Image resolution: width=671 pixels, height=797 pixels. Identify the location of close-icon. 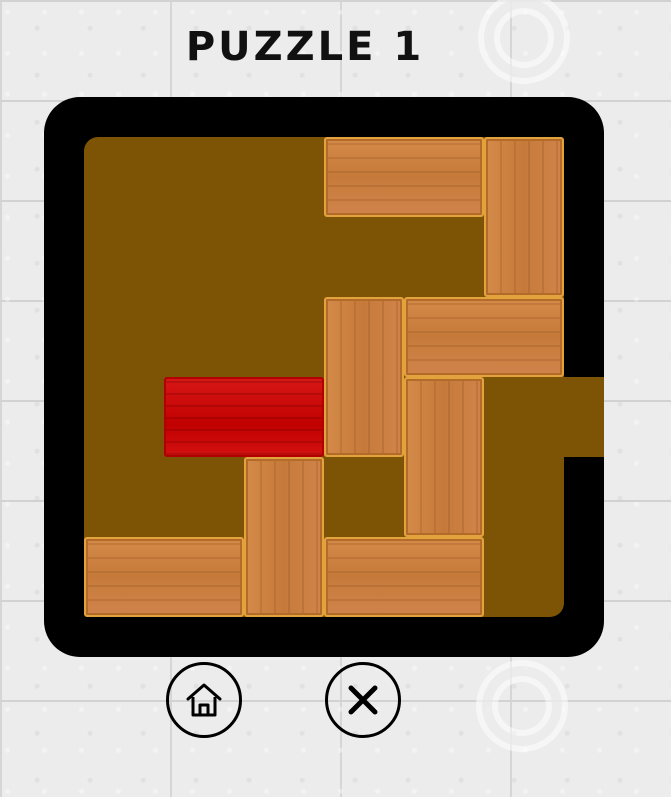
(363, 700).